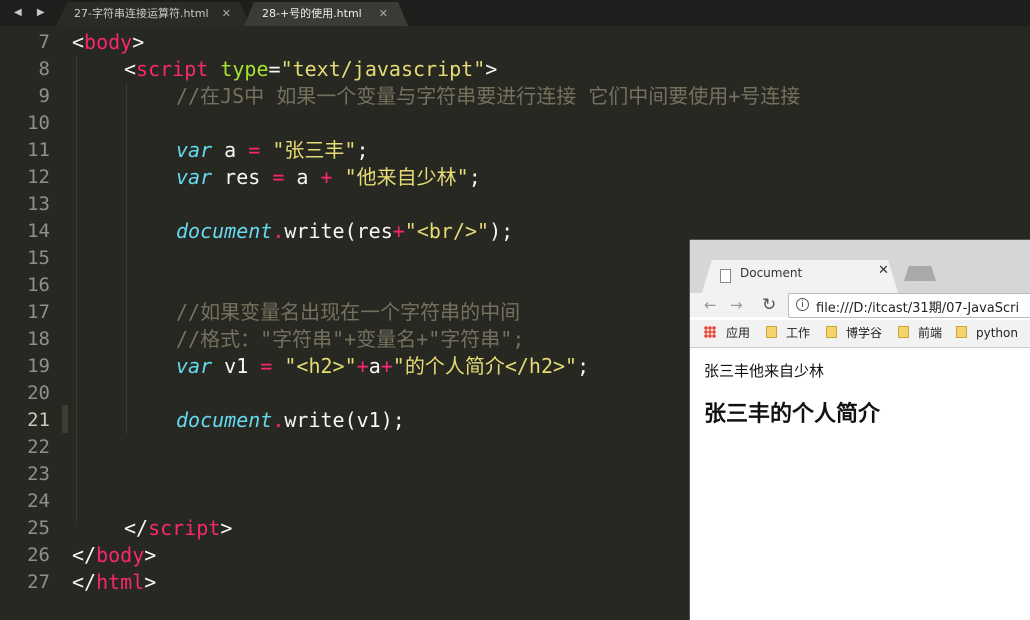 The image size is (1030, 620). I want to click on browser-tab-document: Document ✕, so click(800, 276).